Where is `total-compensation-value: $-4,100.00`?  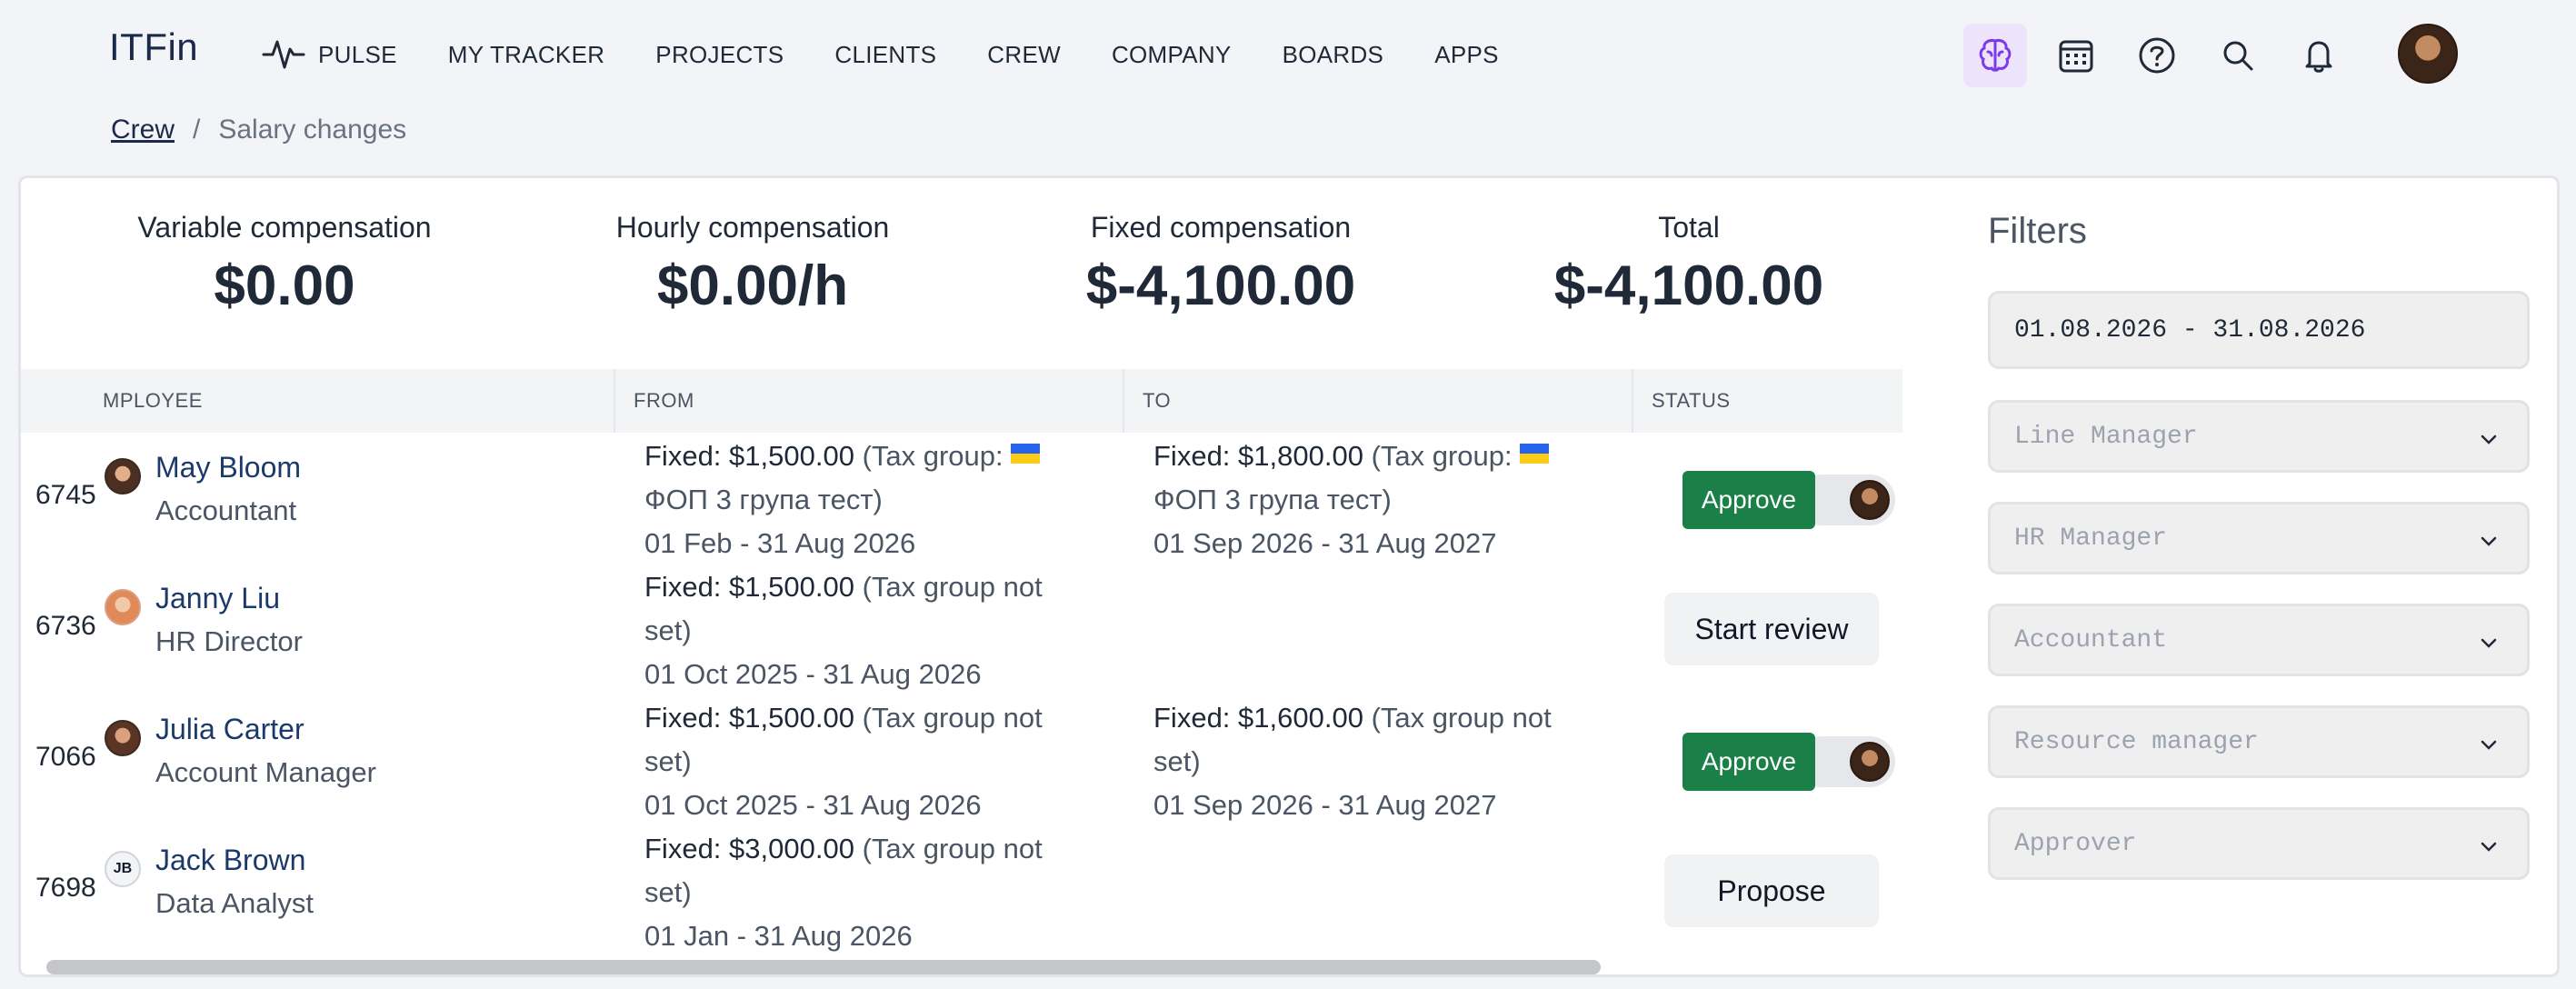 total-compensation-value: $-4,100.00 is located at coordinates (1688, 286).